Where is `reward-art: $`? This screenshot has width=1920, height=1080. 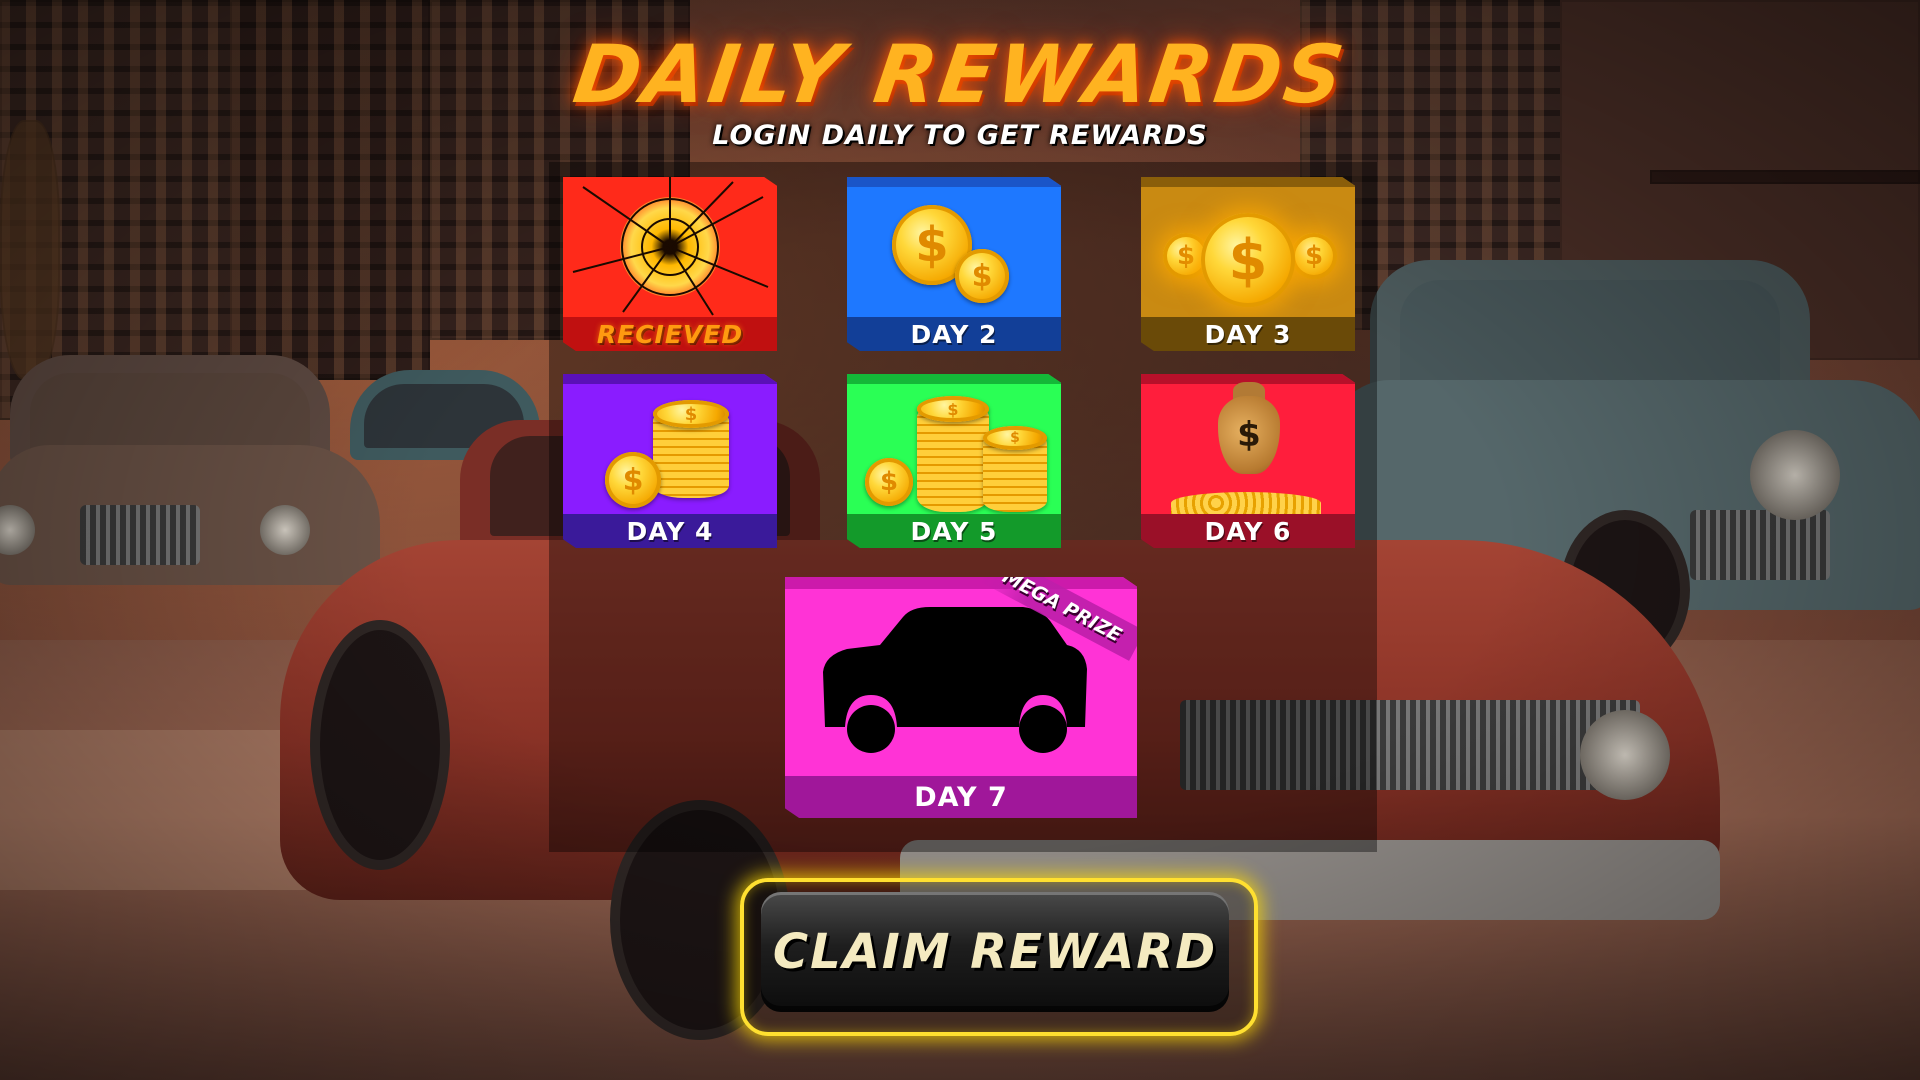 reward-art: $ is located at coordinates (1248, 444).